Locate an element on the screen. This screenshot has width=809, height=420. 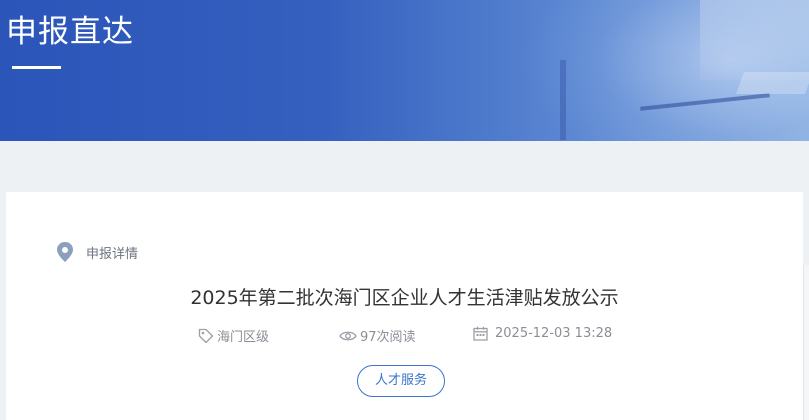
meta-region: 海门区级 is located at coordinates (233, 335).